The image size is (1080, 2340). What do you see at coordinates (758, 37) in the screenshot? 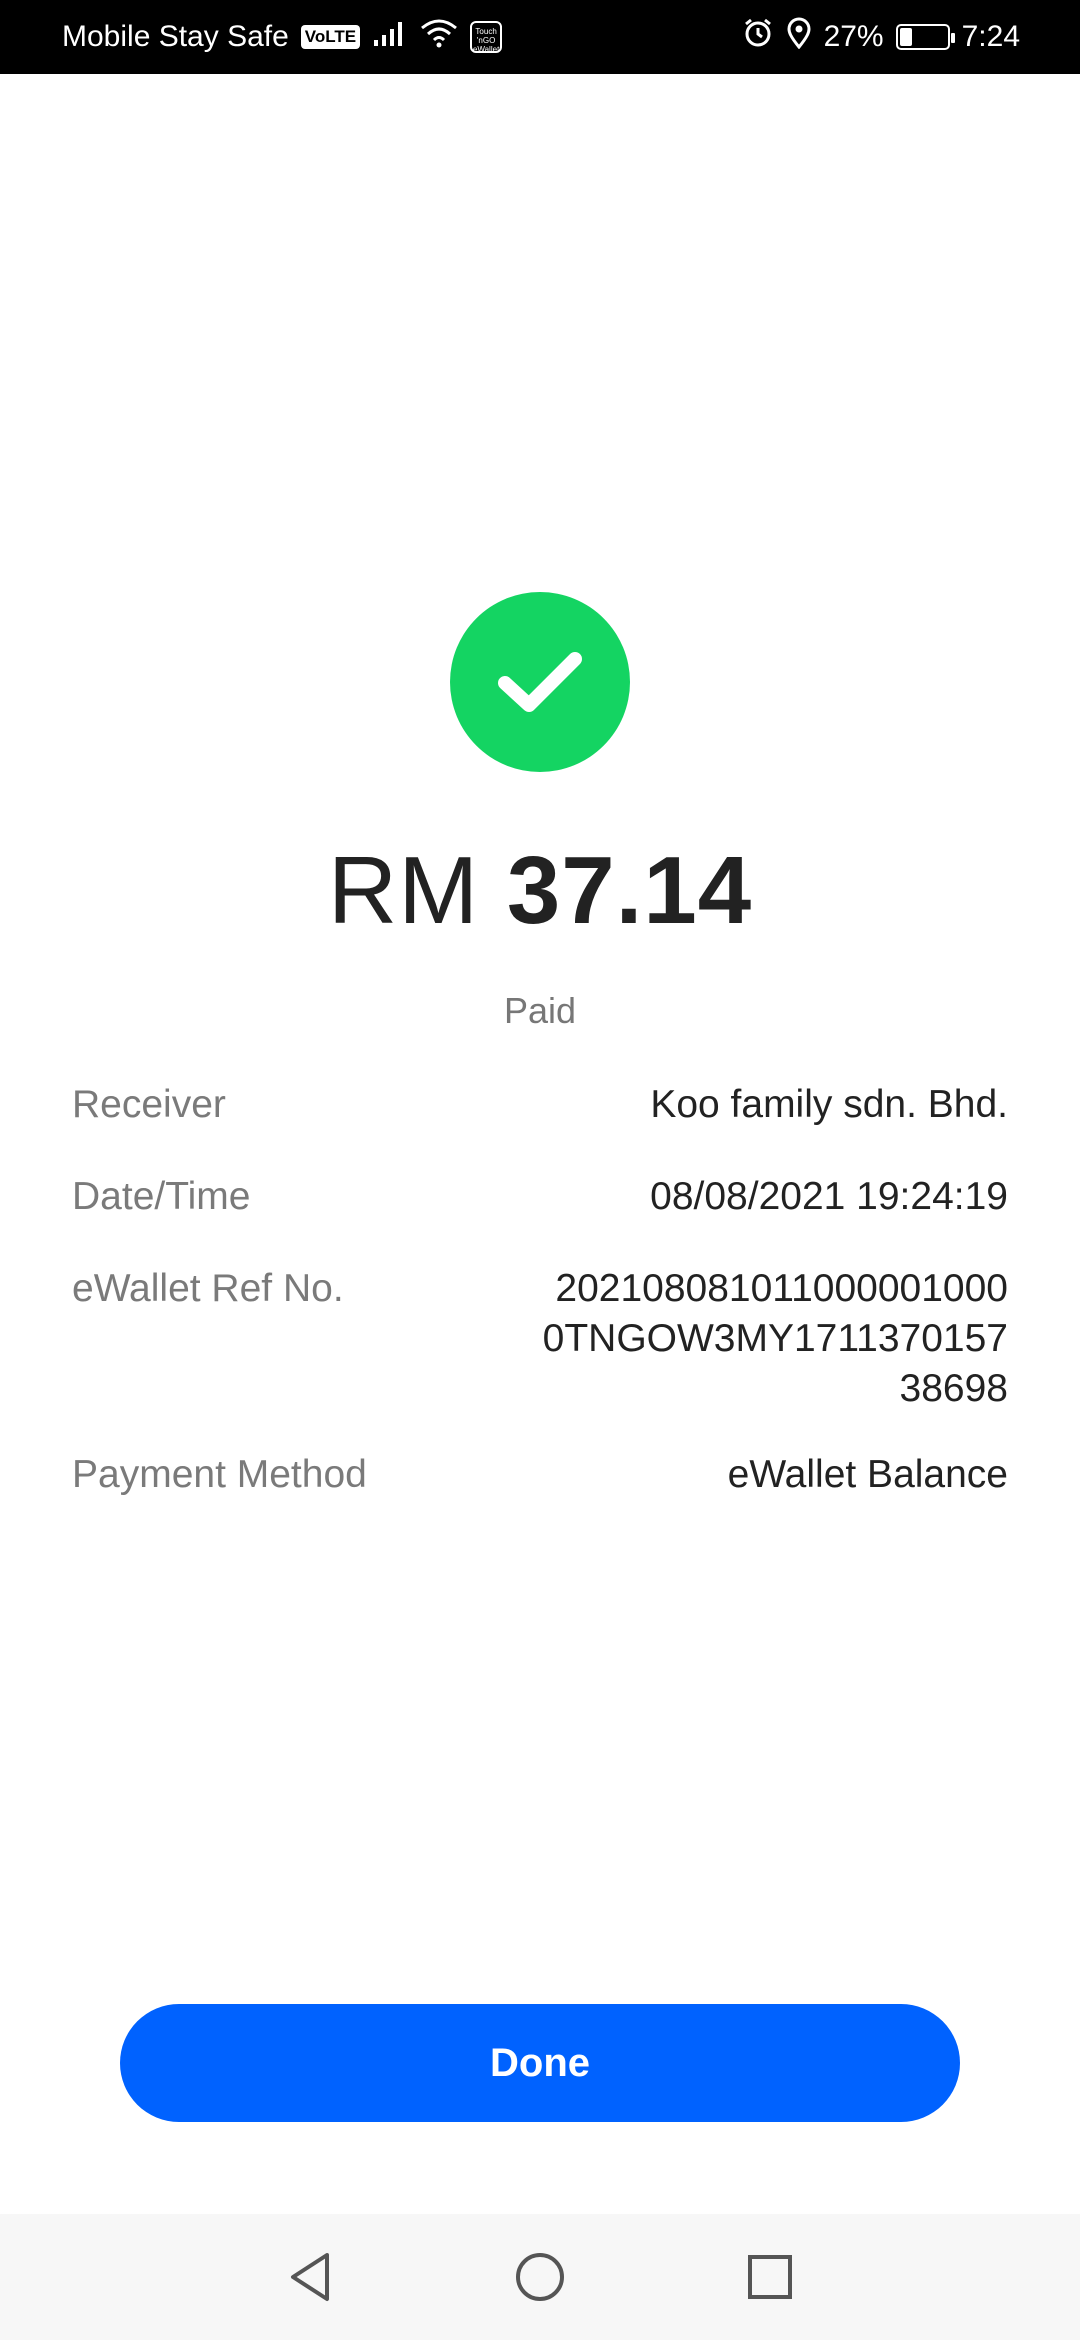
I see `alarm-icon` at bounding box center [758, 37].